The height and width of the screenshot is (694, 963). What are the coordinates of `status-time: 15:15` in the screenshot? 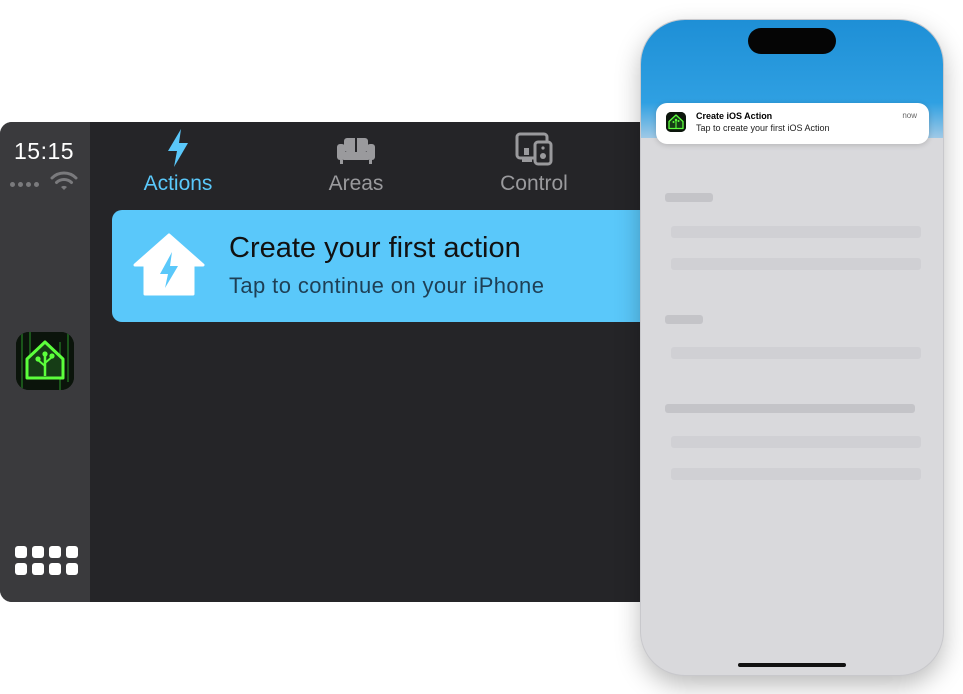 It's located at (44, 151).